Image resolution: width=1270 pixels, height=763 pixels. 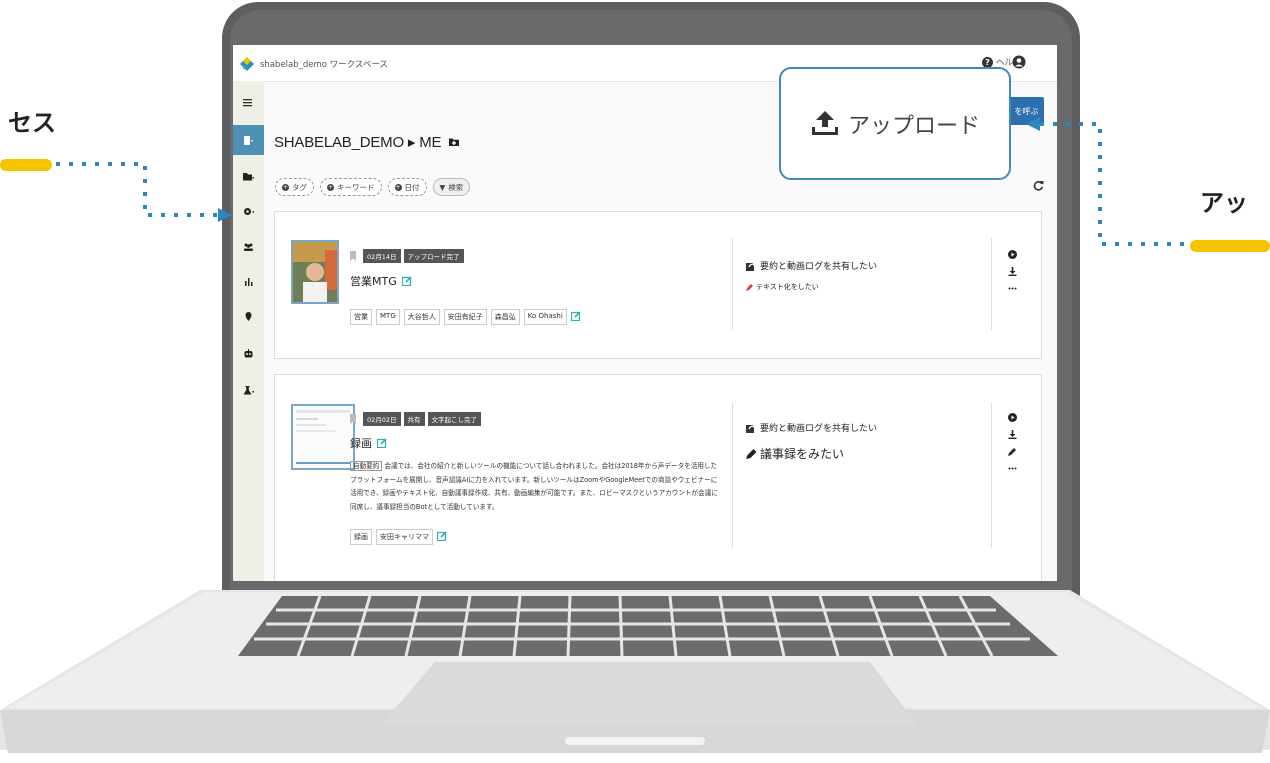 What do you see at coordinates (824, 122) in the screenshot?
I see `upload-icon` at bounding box center [824, 122].